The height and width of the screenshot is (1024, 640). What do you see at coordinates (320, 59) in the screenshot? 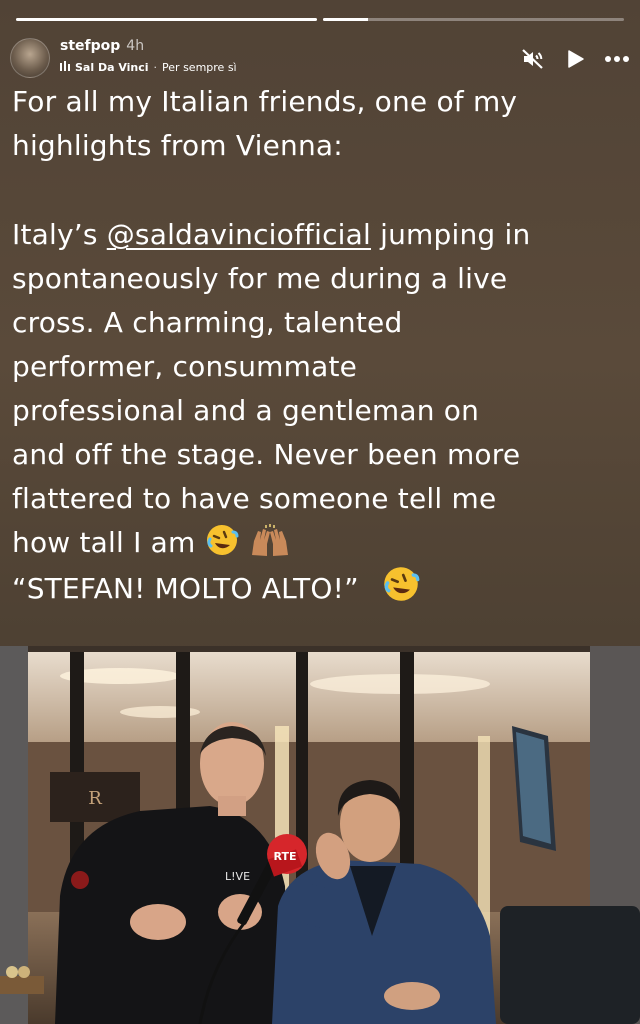
I see `story-header: stefpop 4h Sal Da Vinci · Per sempre sì` at bounding box center [320, 59].